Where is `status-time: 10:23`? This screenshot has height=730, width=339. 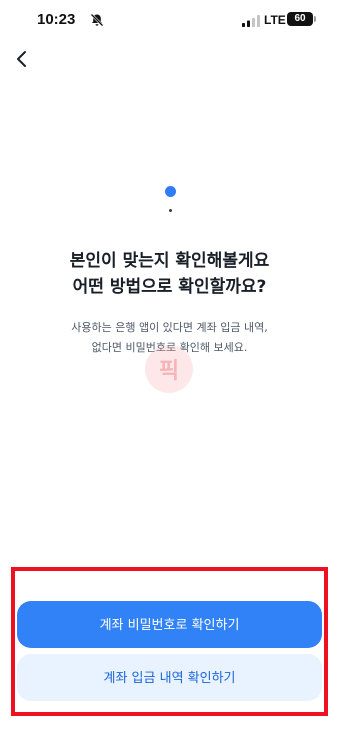 status-time: 10:23 is located at coordinates (56, 19).